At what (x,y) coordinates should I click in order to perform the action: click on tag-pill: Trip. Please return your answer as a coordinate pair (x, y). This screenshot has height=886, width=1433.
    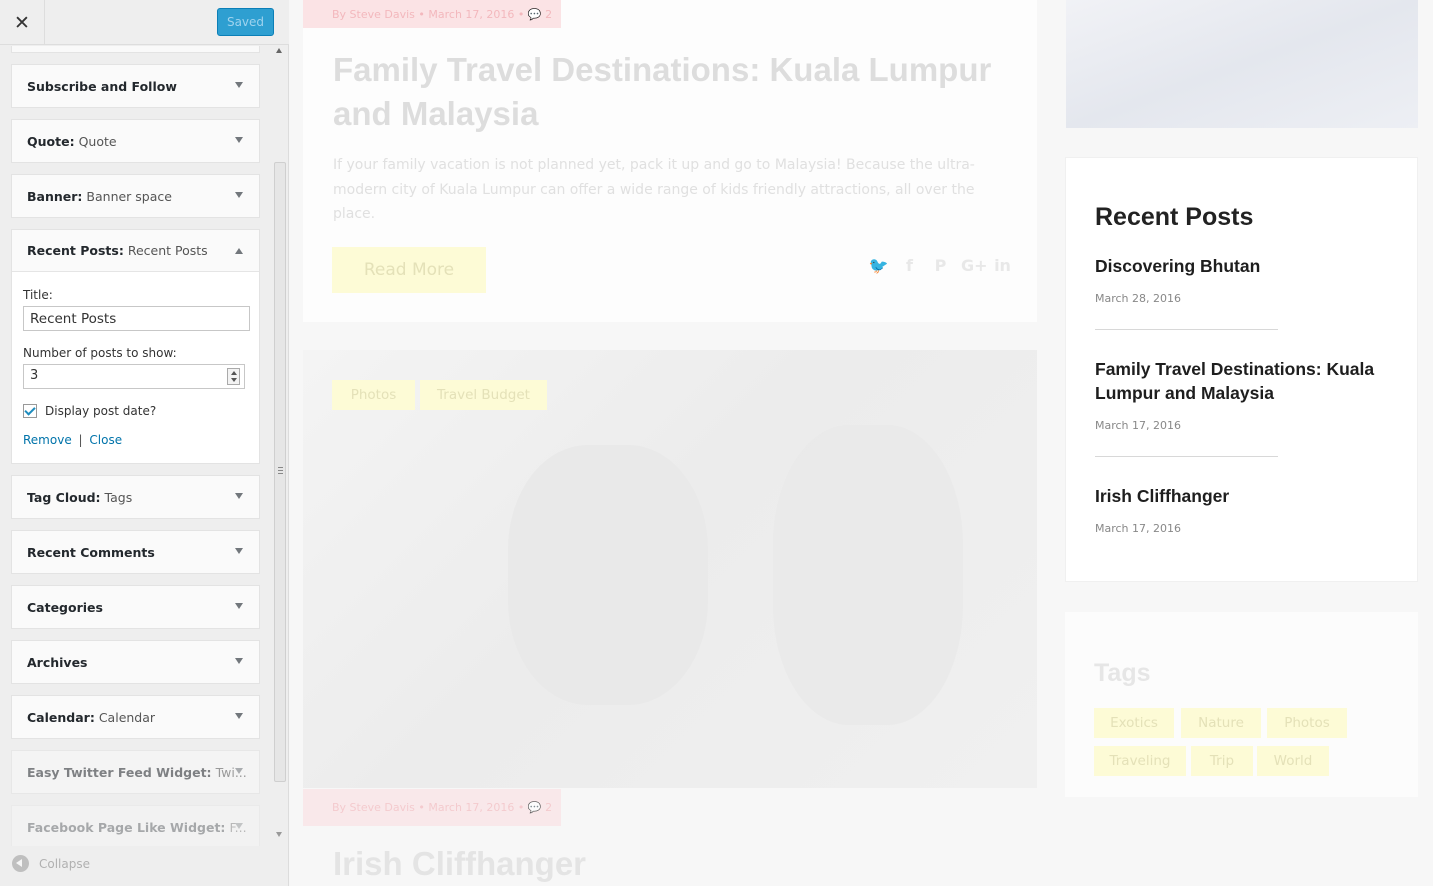
    Looking at the image, I should click on (1222, 761).